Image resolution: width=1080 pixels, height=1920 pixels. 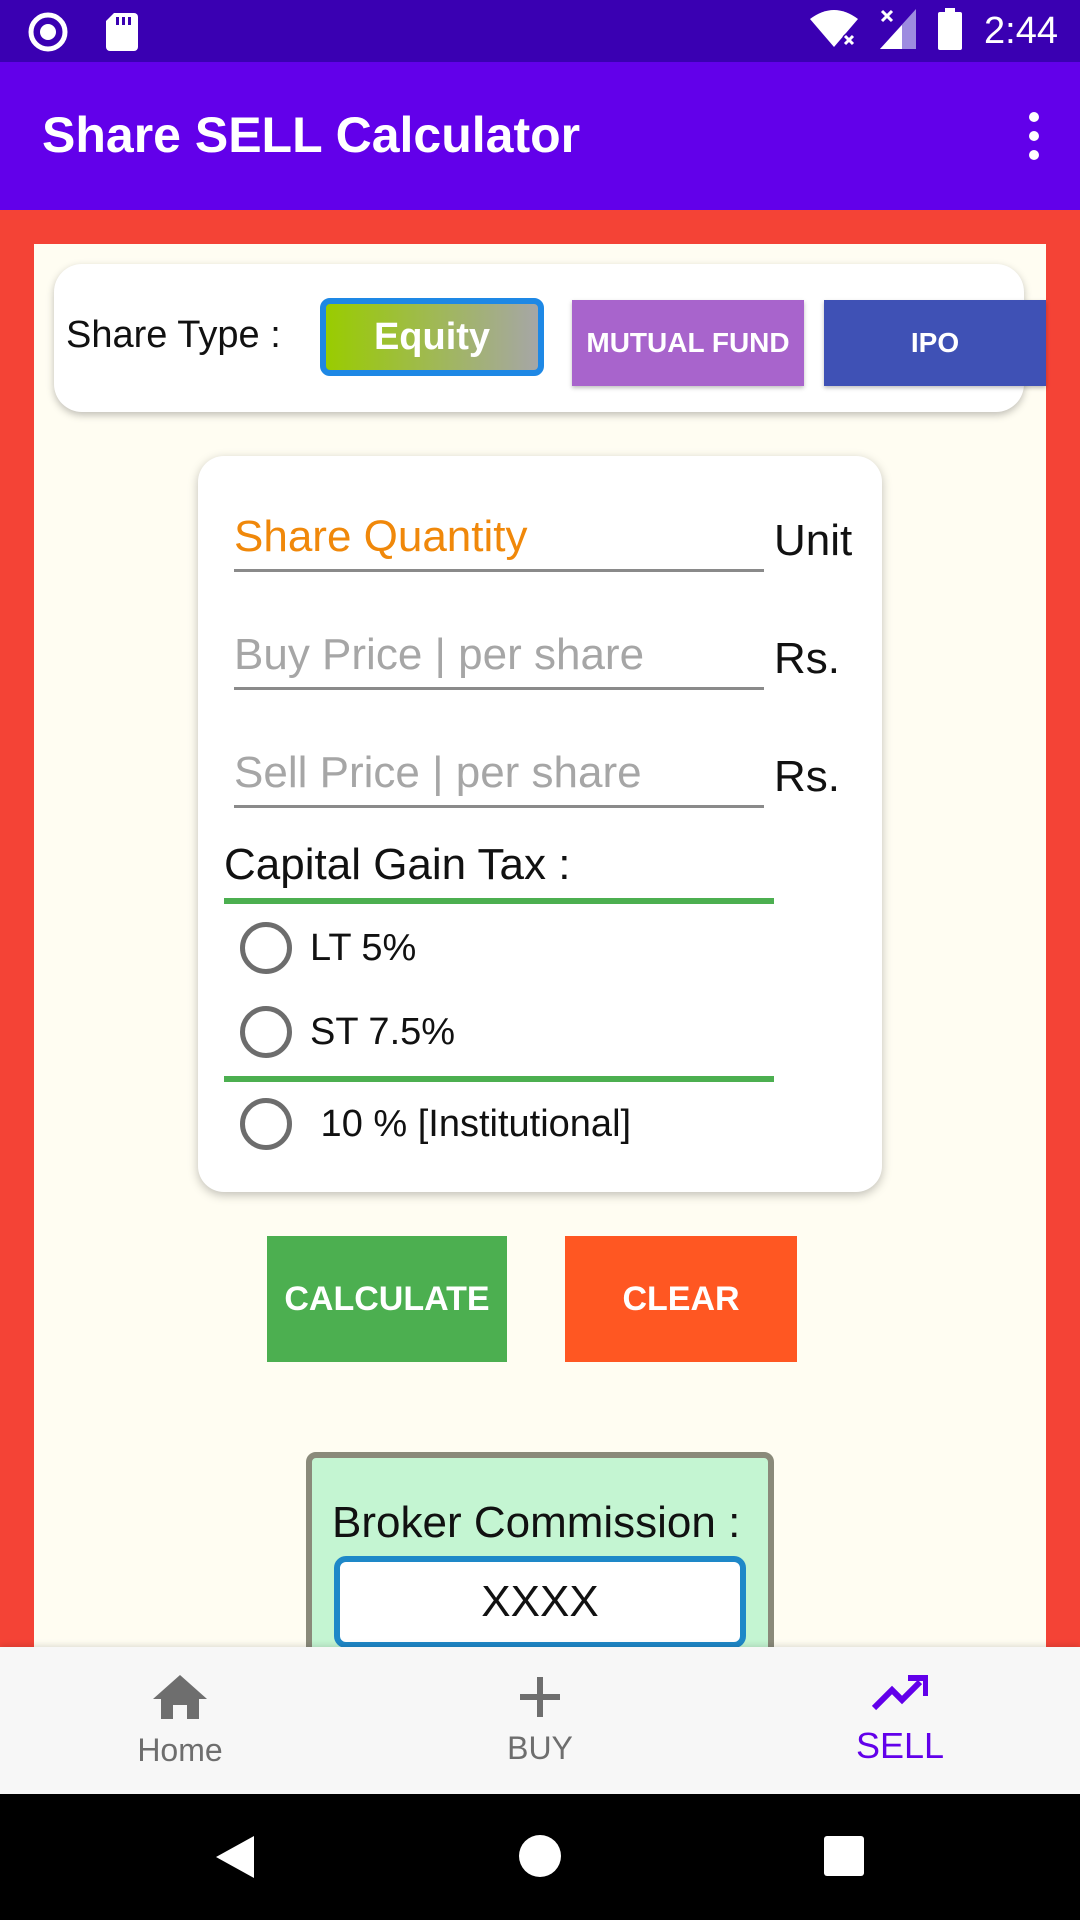 I want to click on nav-buy: BUY, so click(x=540, y=1720).